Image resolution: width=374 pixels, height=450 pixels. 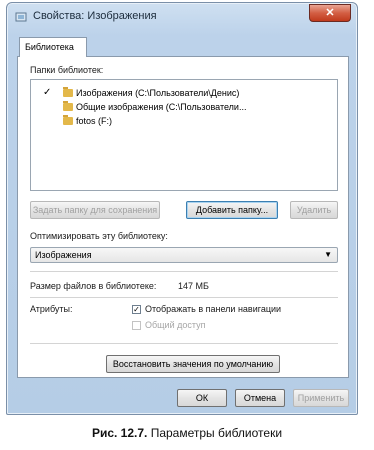 What do you see at coordinates (260, 398) in the screenshot?
I see `cancel-button: Отмена` at bounding box center [260, 398].